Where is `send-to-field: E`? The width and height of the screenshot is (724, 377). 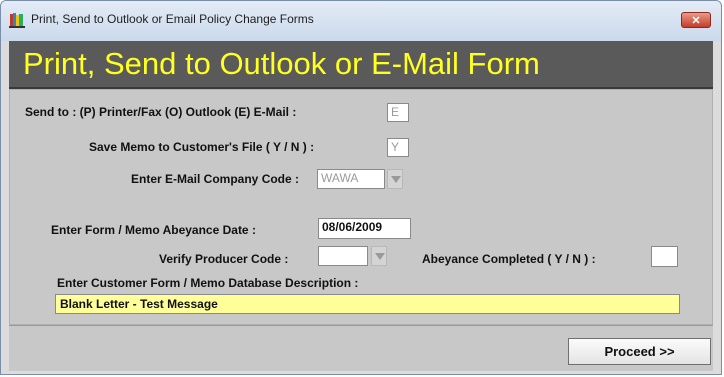
send-to-field: E is located at coordinates (398, 112).